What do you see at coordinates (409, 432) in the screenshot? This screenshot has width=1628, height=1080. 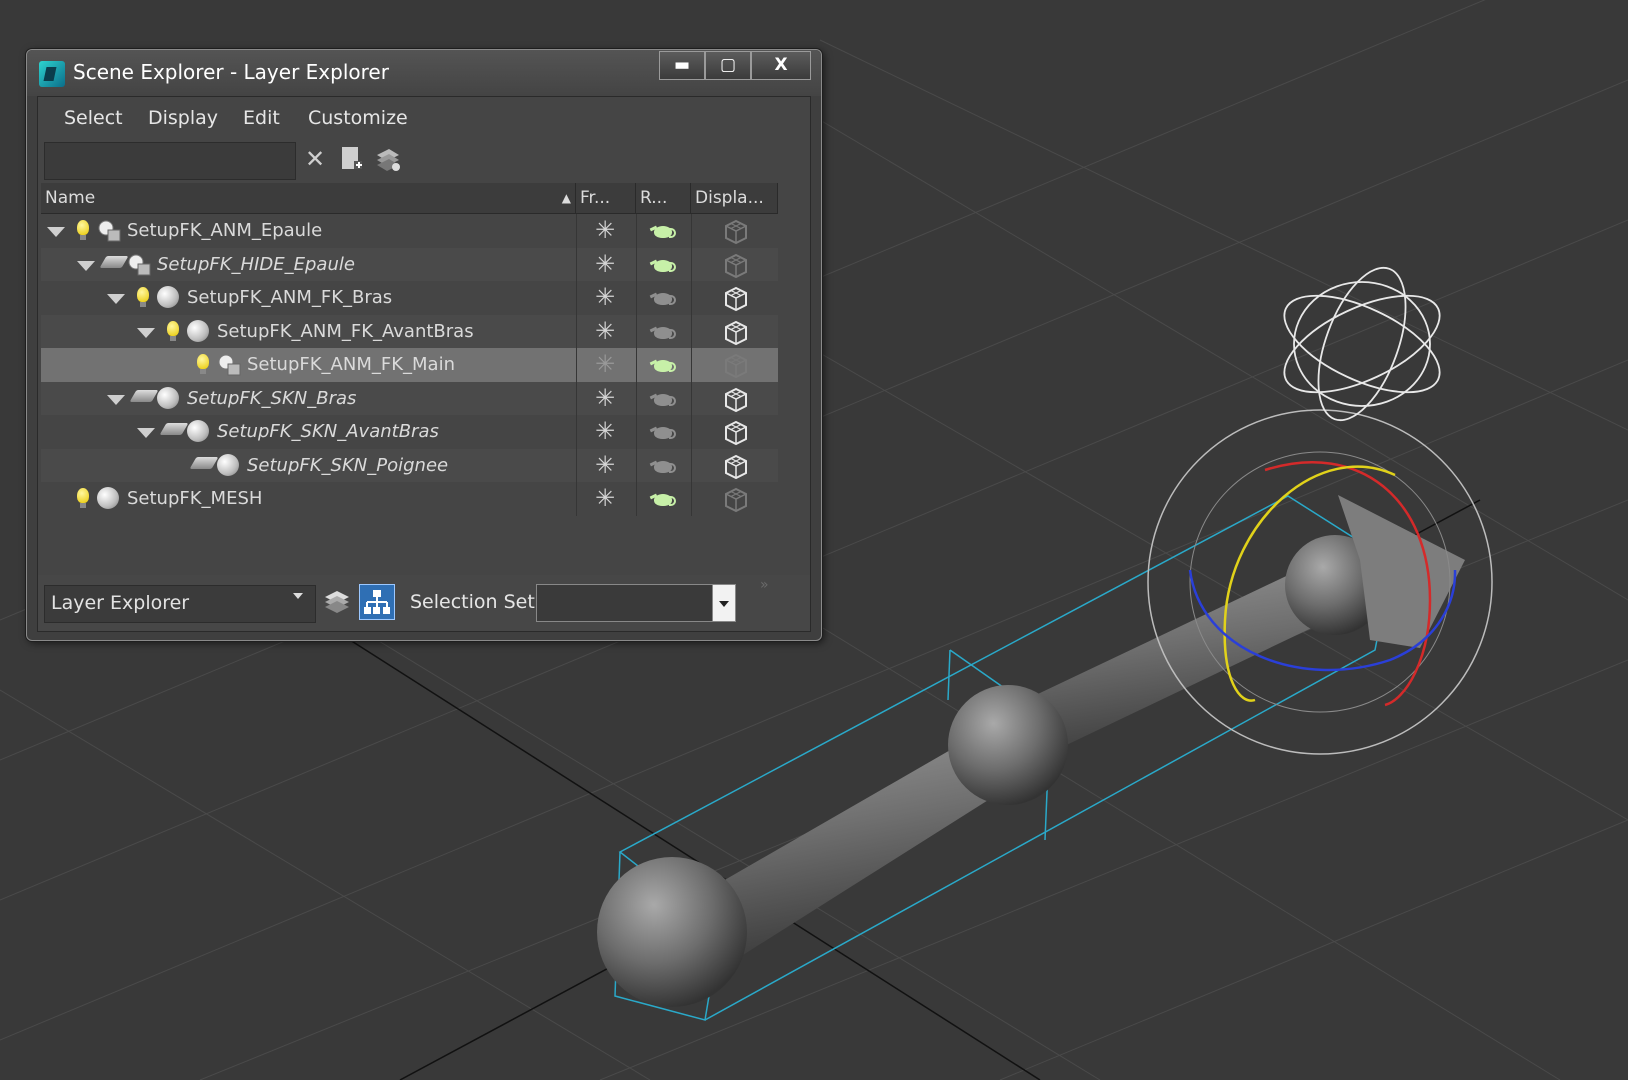 I see `layer-row: SetupFK_SKN_AvantBras ✳` at bounding box center [409, 432].